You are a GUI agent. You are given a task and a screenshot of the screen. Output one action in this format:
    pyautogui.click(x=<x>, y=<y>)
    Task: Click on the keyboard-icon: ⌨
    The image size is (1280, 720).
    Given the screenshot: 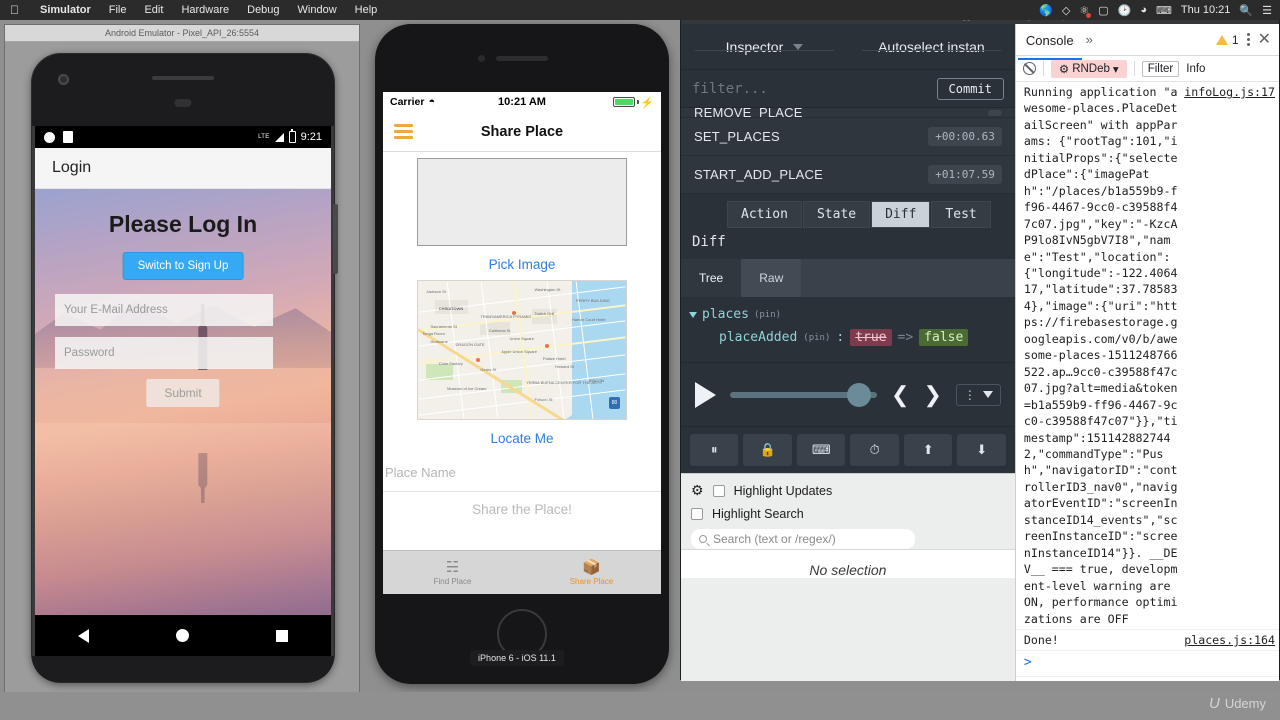 What is the action you would take?
    pyautogui.click(x=821, y=450)
    